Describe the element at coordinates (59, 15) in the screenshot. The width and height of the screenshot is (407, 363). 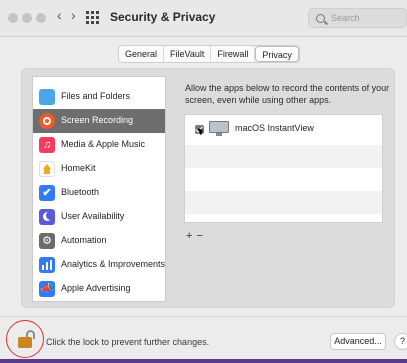
I see `back-icon: ‹` at that location.